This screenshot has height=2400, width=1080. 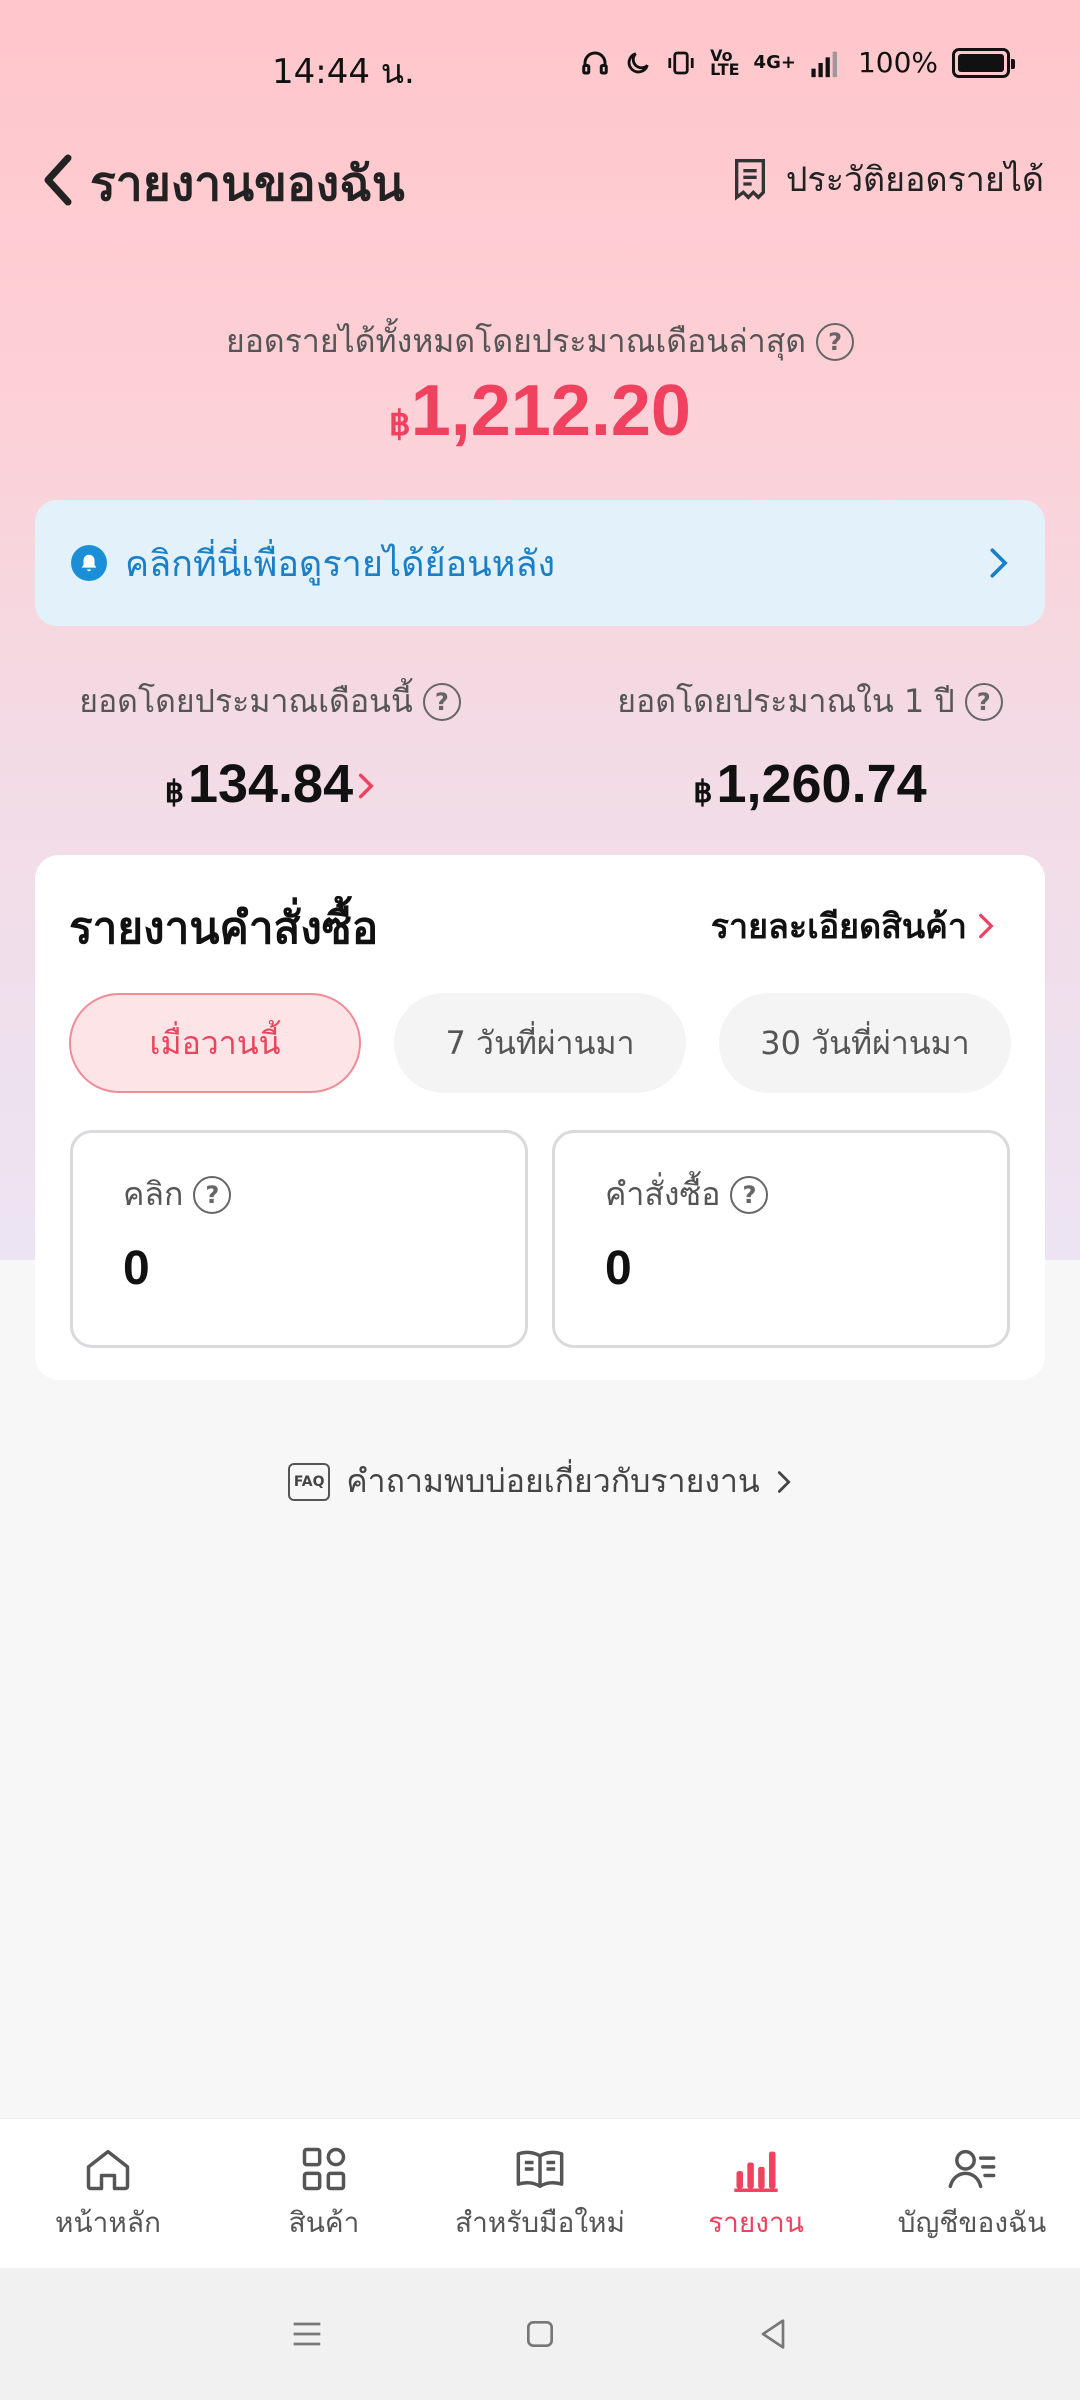 I want to click on estimate-year-label: ยอดโดยประมาณใน 1 ปี, so click(x=786, y=701).